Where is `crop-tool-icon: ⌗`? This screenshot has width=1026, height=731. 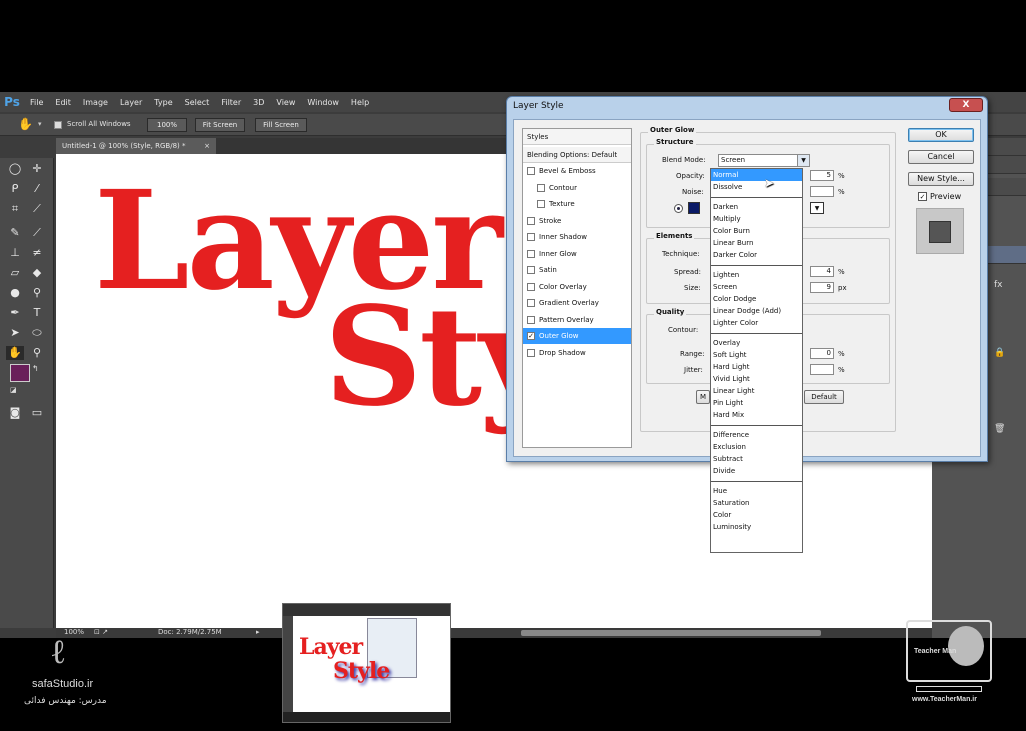 crop-tool-icon: ⌗ is located at coordinates (15, 209).